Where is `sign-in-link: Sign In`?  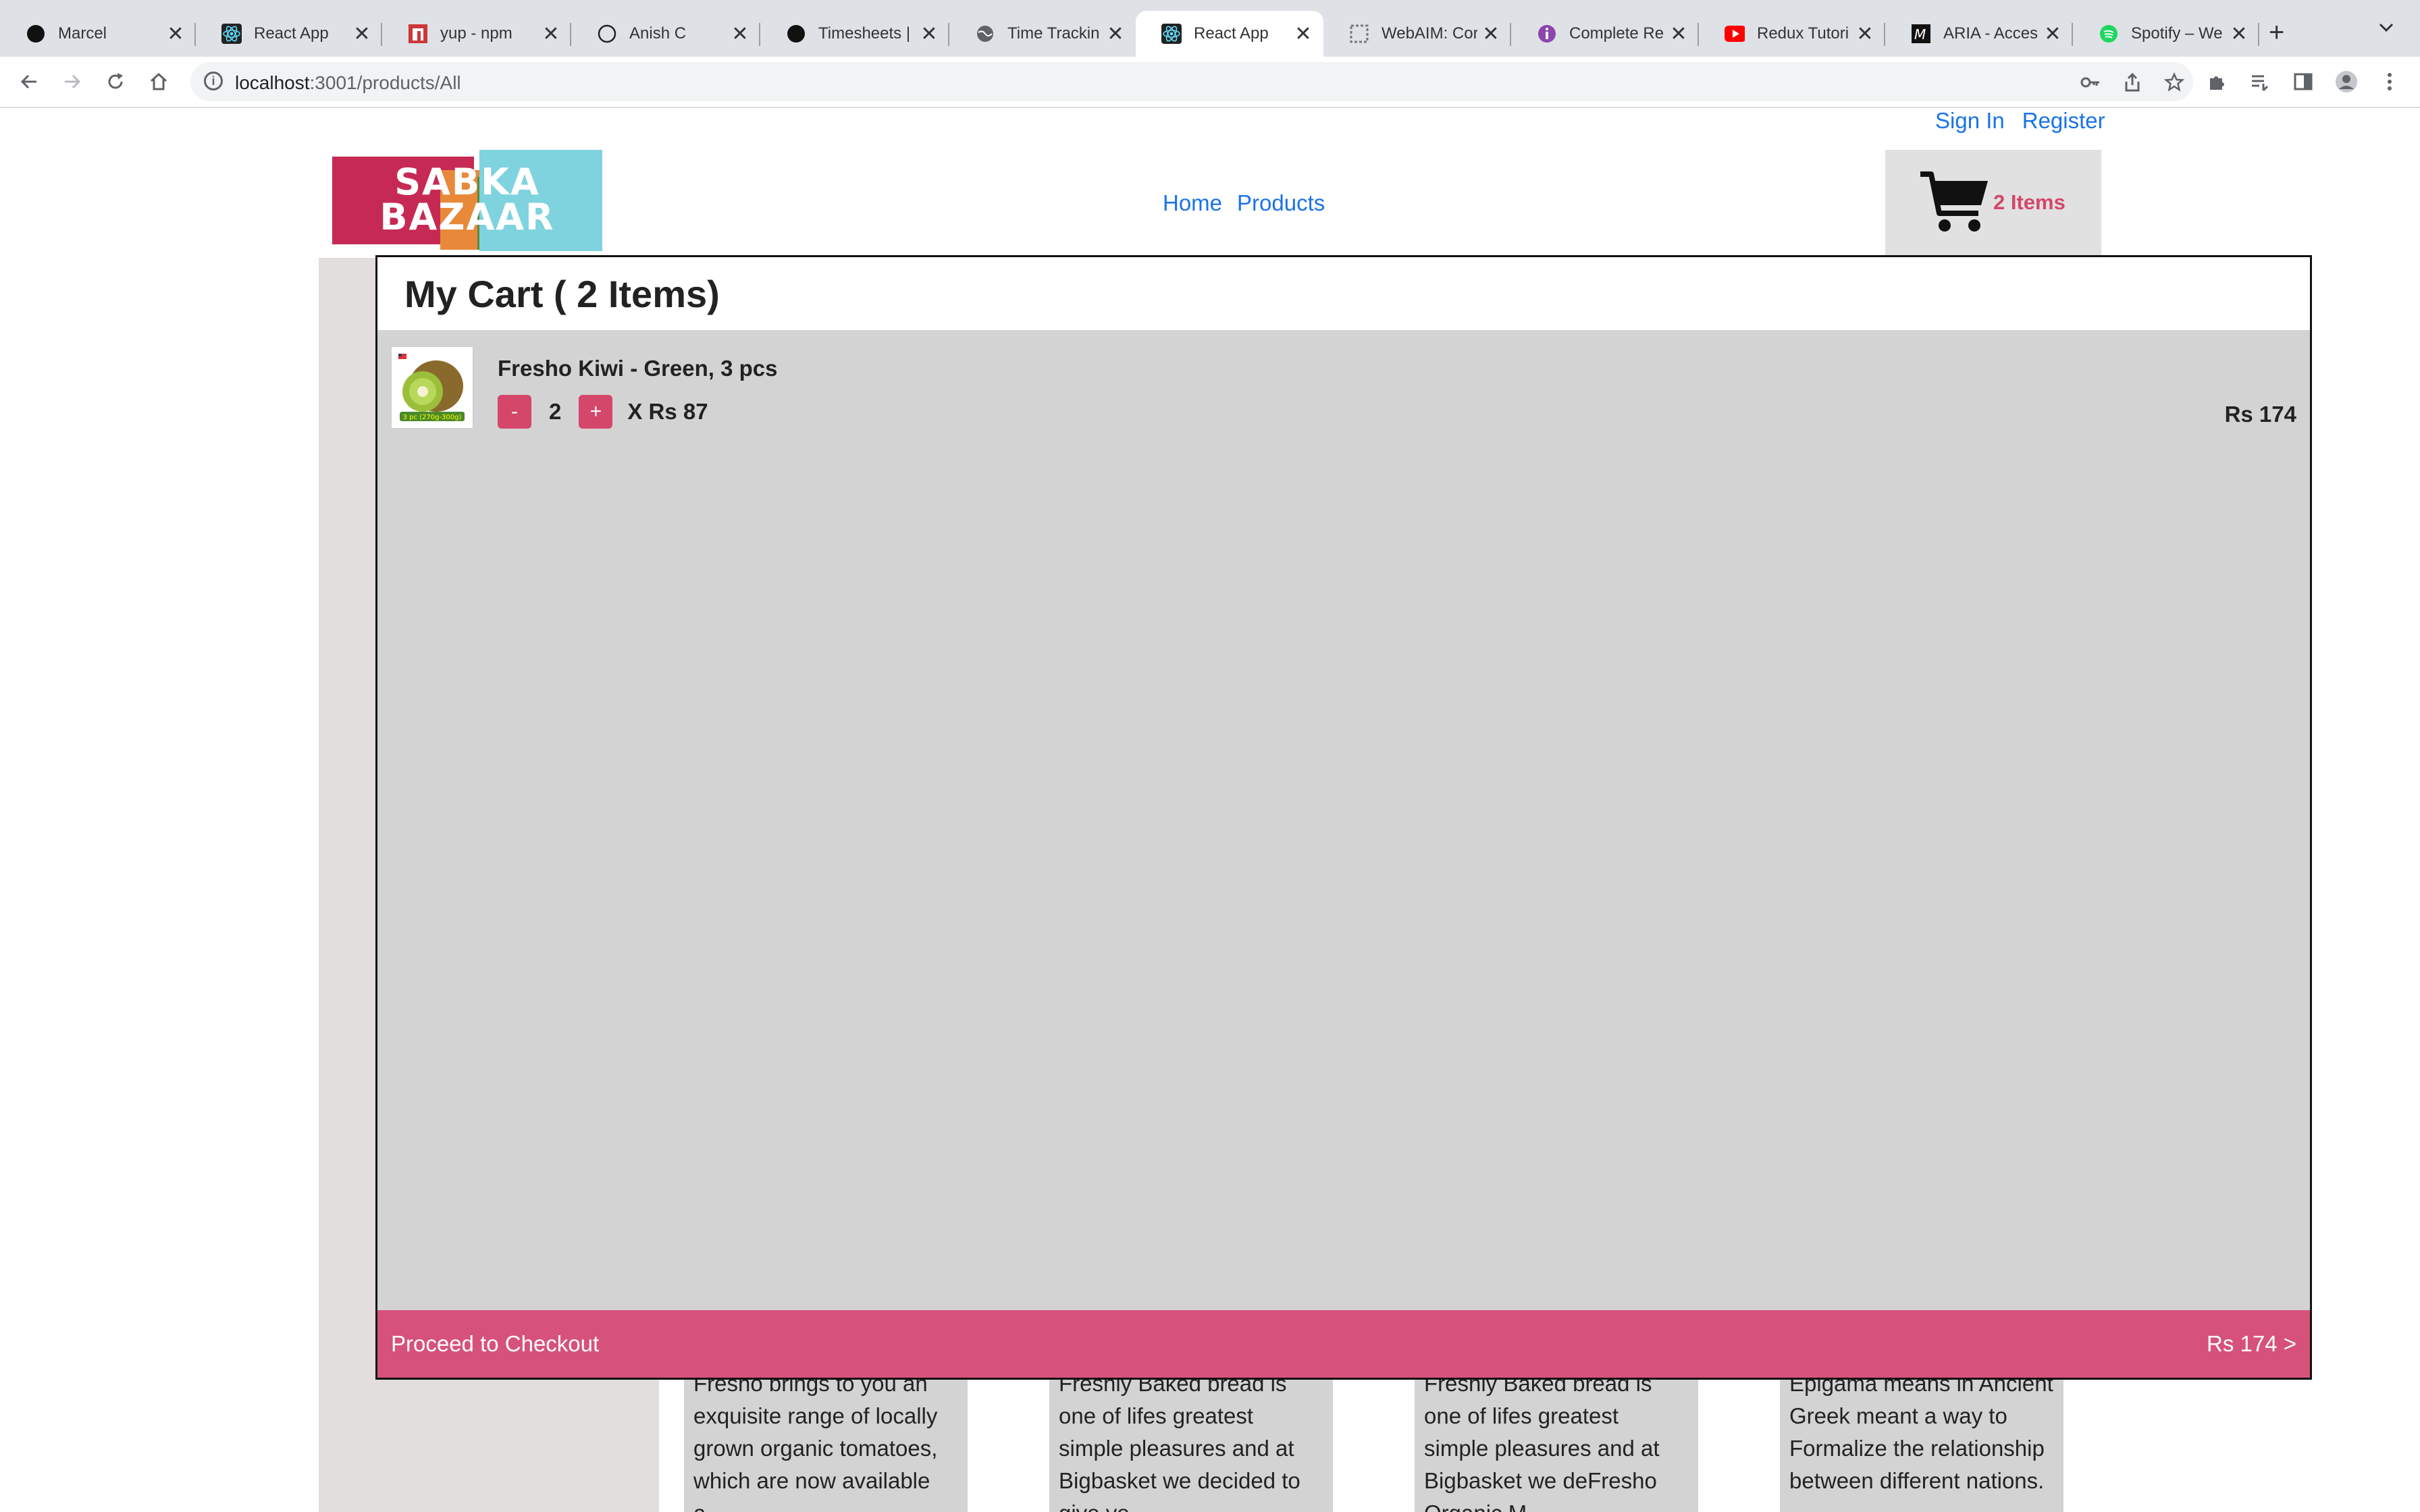 sign-in-link: Sign In is located at coordinates (1970, 121).